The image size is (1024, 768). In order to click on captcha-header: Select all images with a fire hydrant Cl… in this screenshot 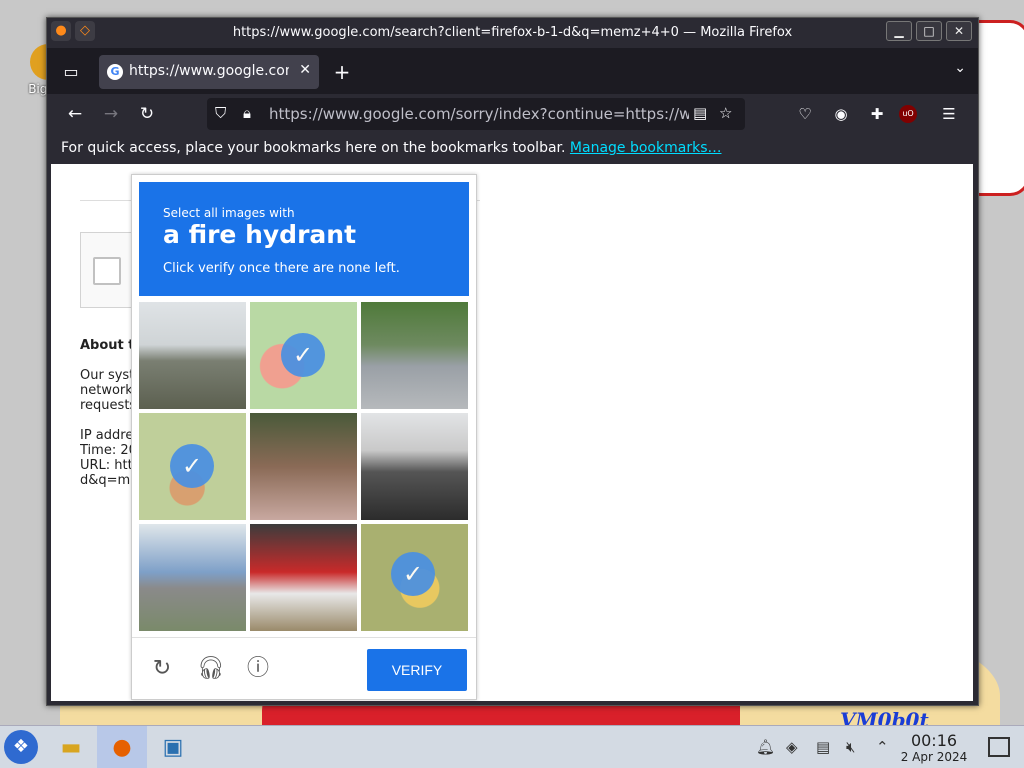, I will do `click(304, 239)`.